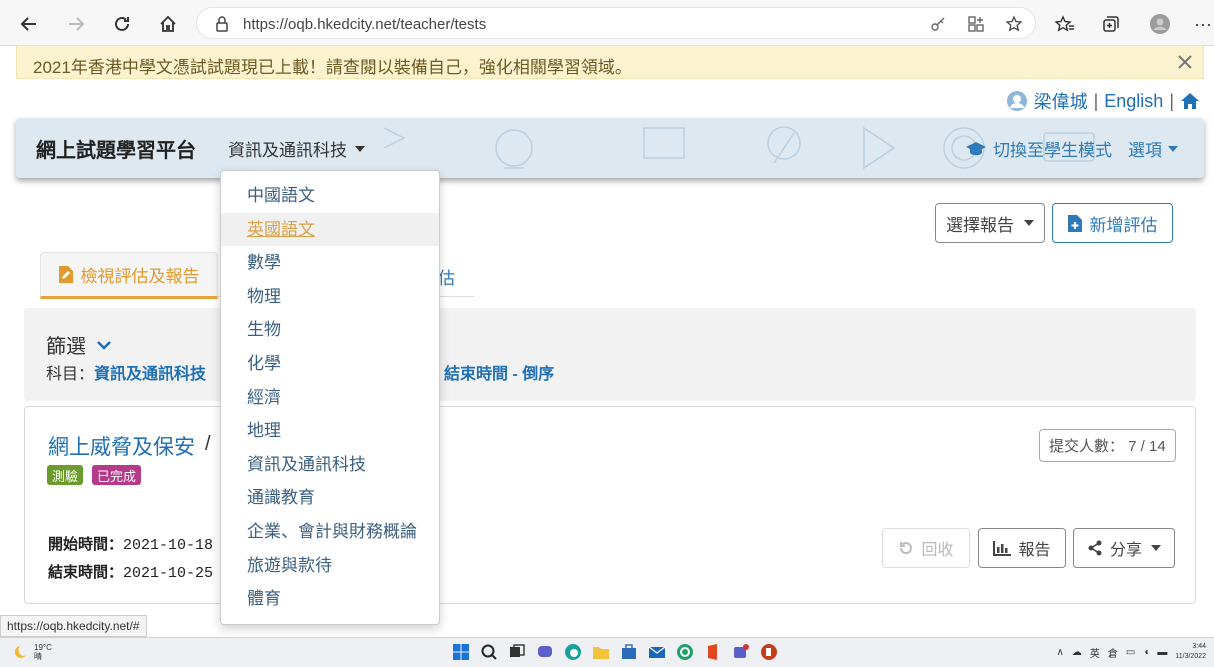 Image resolution: width=1214 pixels, height=667 pixels. What do you see at coordinates (330, 465) in the screenshot?
I see `dropdown-item: 資訊及通訊科技` at bounding box center [330, 465].